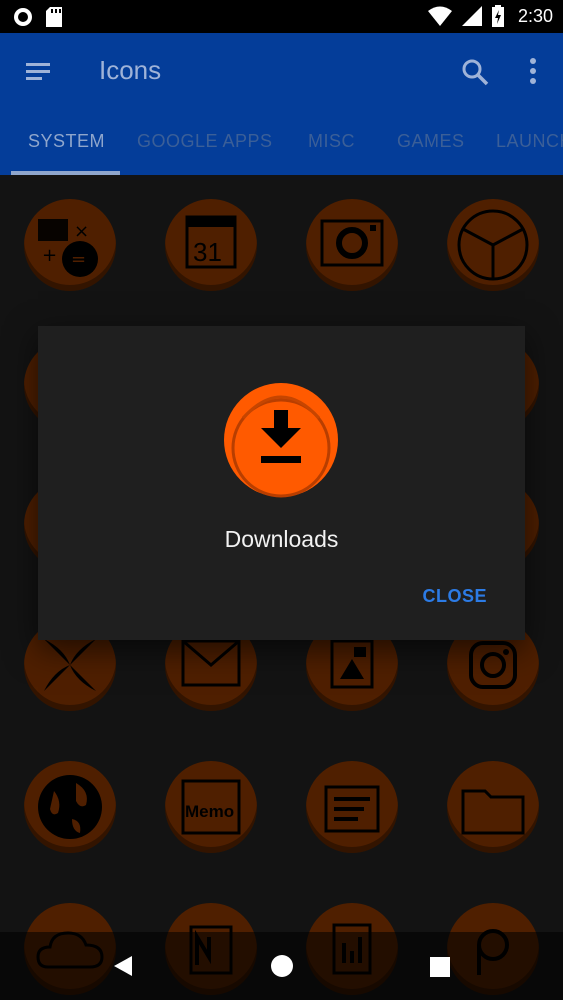 Image resolution: width=563 pixels, height=1000 pixels. I want to click on calculator-icon: × + =, so click(70, 245).